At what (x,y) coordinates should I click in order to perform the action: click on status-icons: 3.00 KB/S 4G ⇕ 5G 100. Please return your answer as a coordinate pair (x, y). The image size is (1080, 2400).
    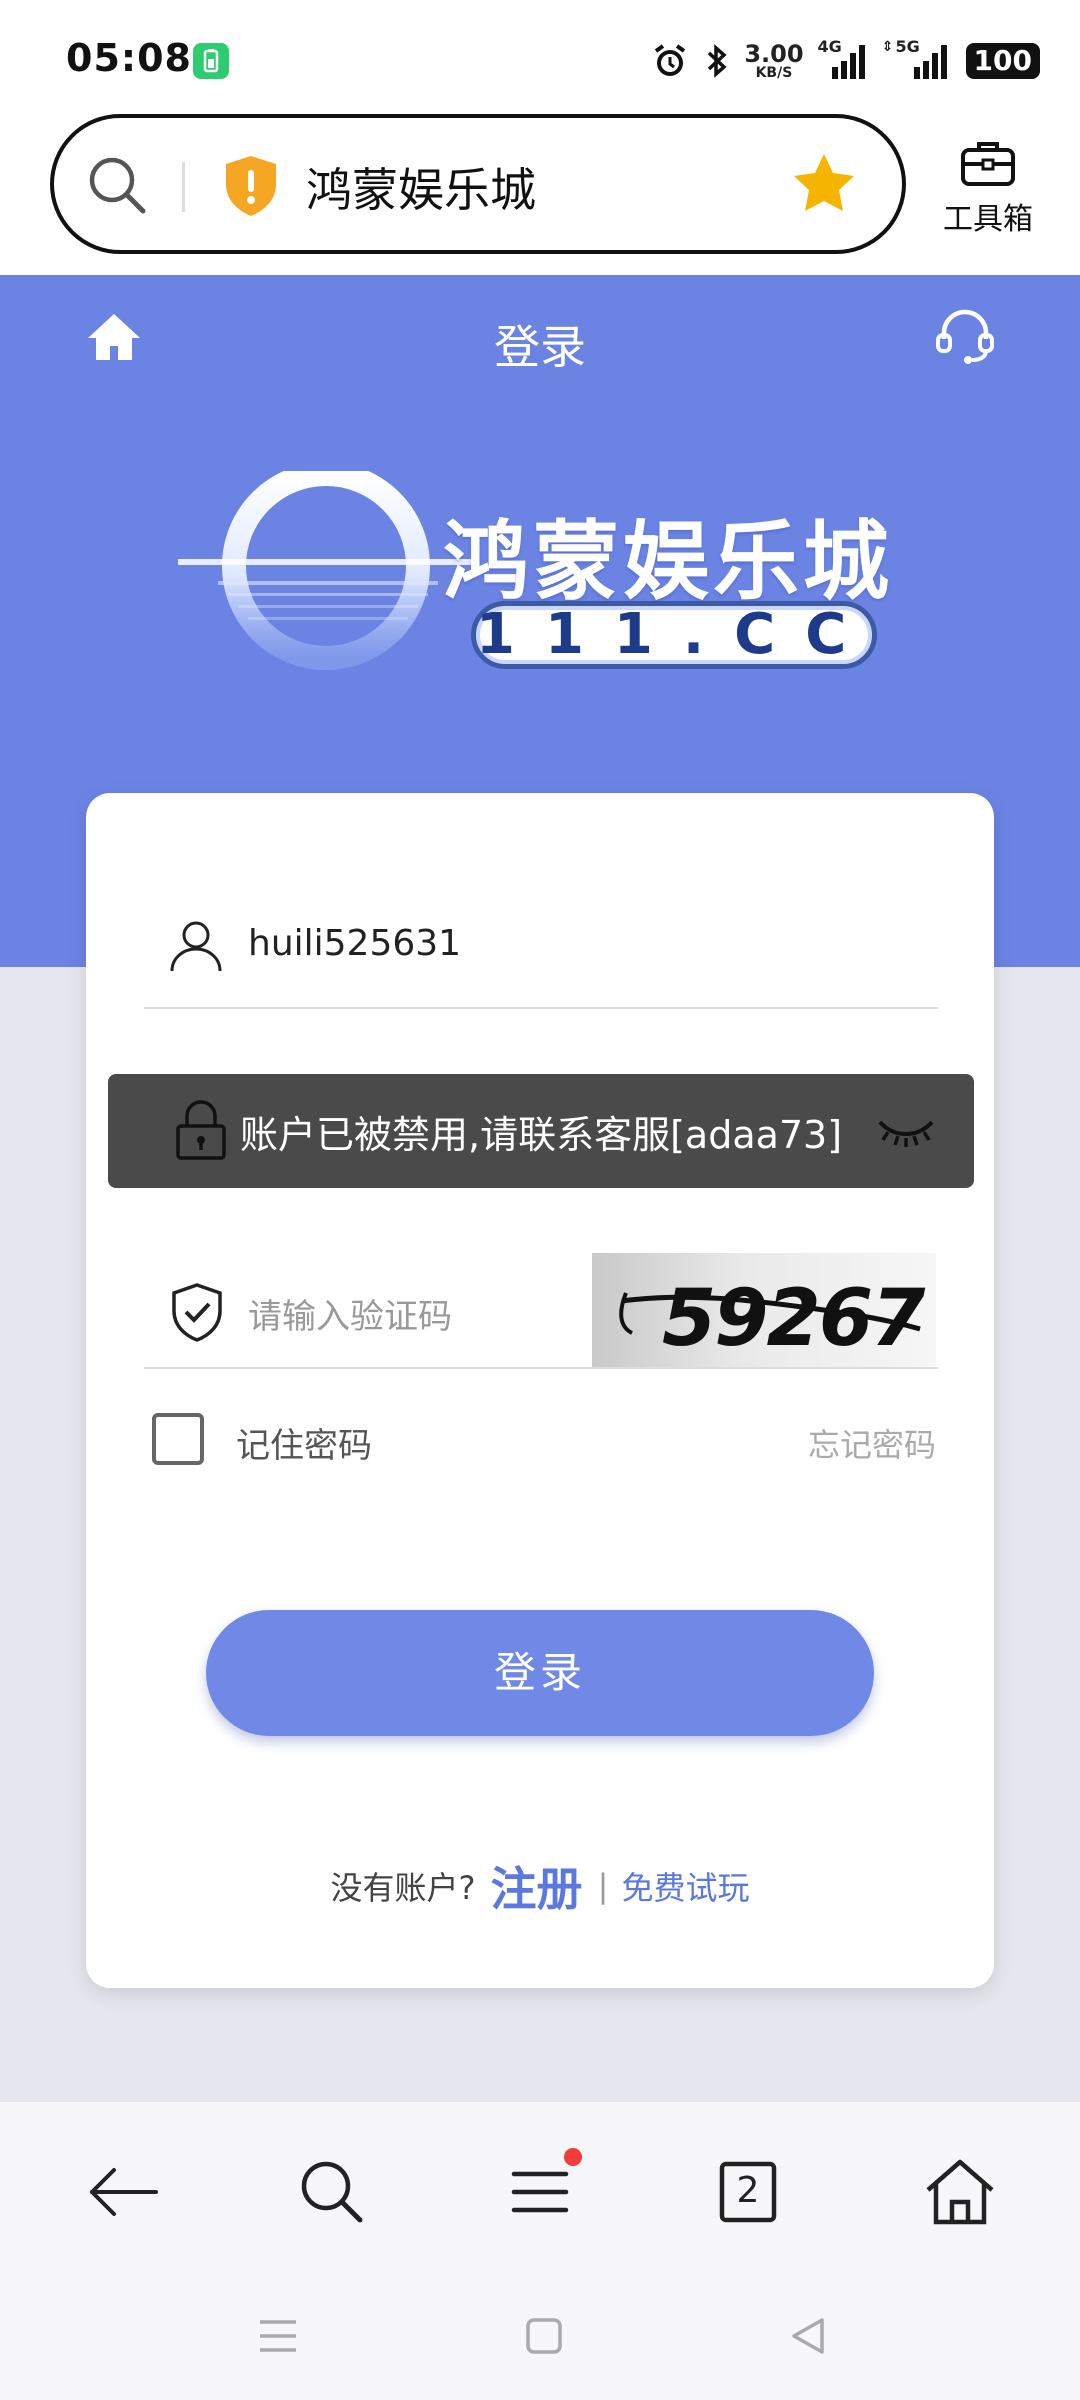
    Looking at the image, I should click on (845, 61).